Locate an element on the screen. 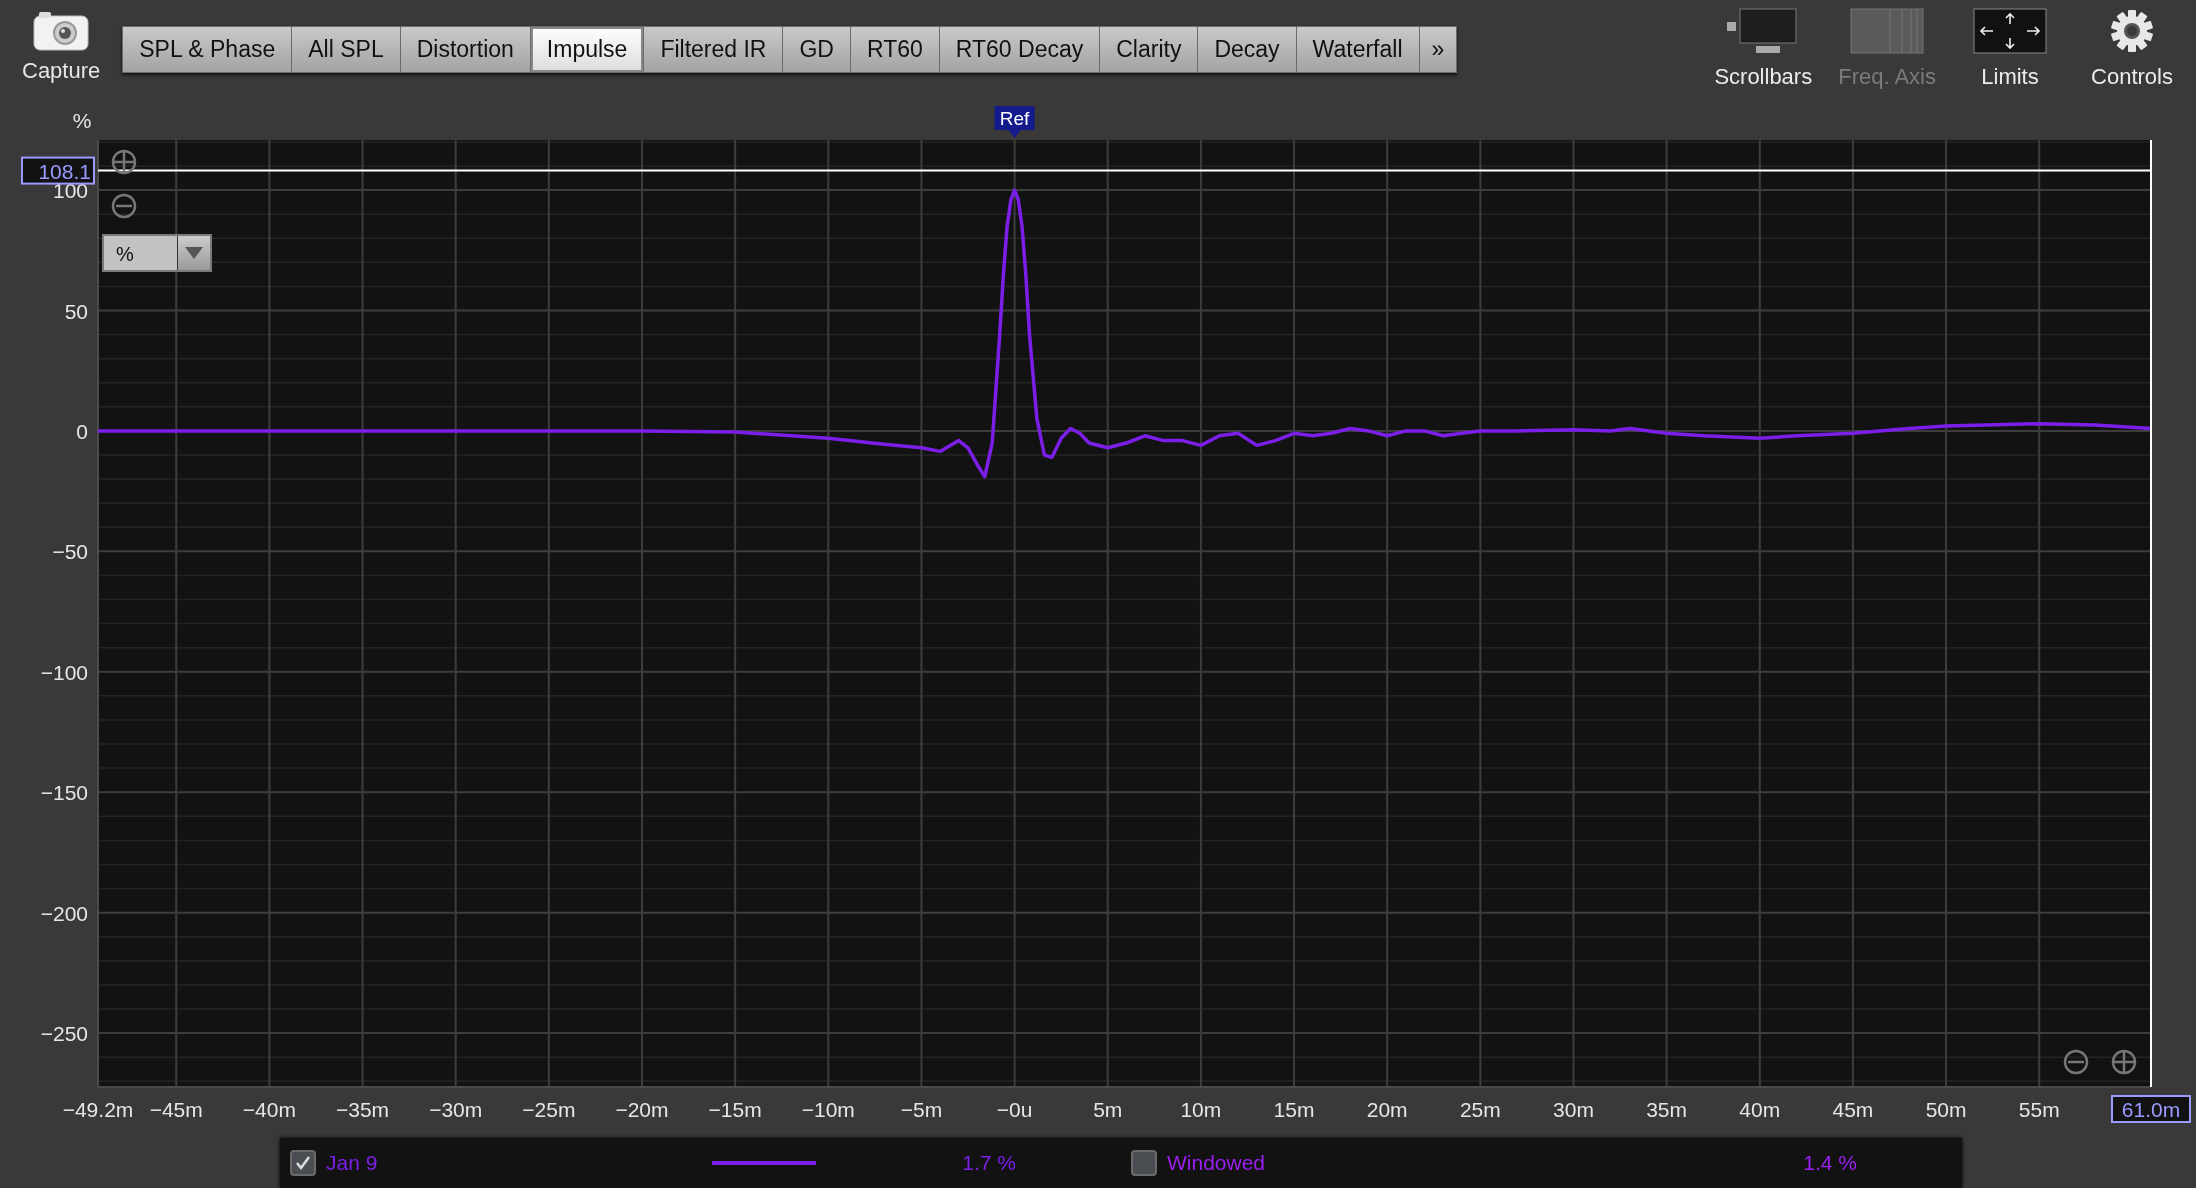  x-axis-label: −15m is located at coordinates (735, 1109).